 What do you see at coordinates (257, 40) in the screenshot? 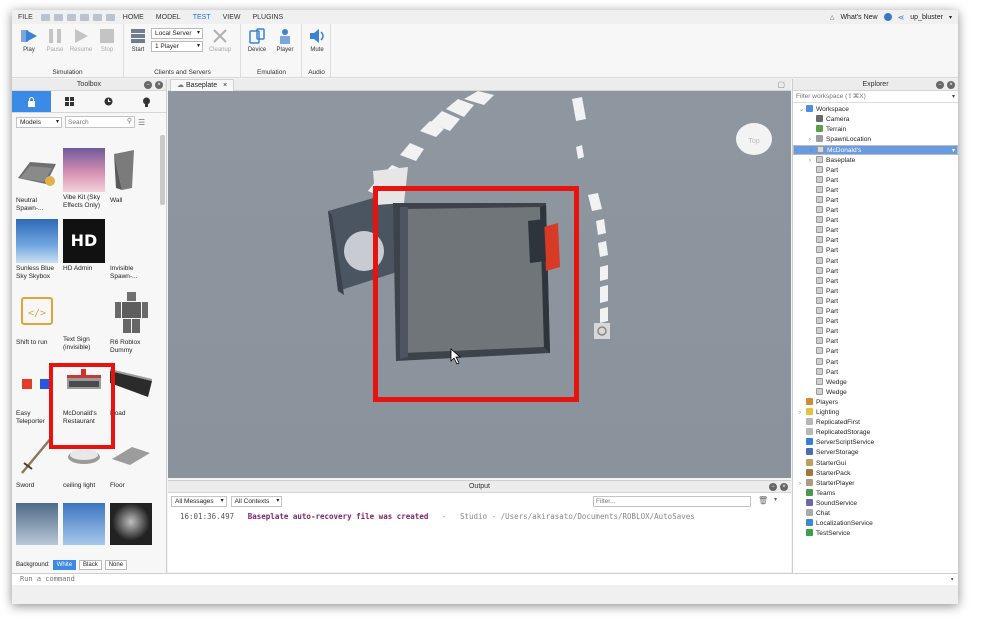
I see `device-button: Device` at bounding box center [257, 40].